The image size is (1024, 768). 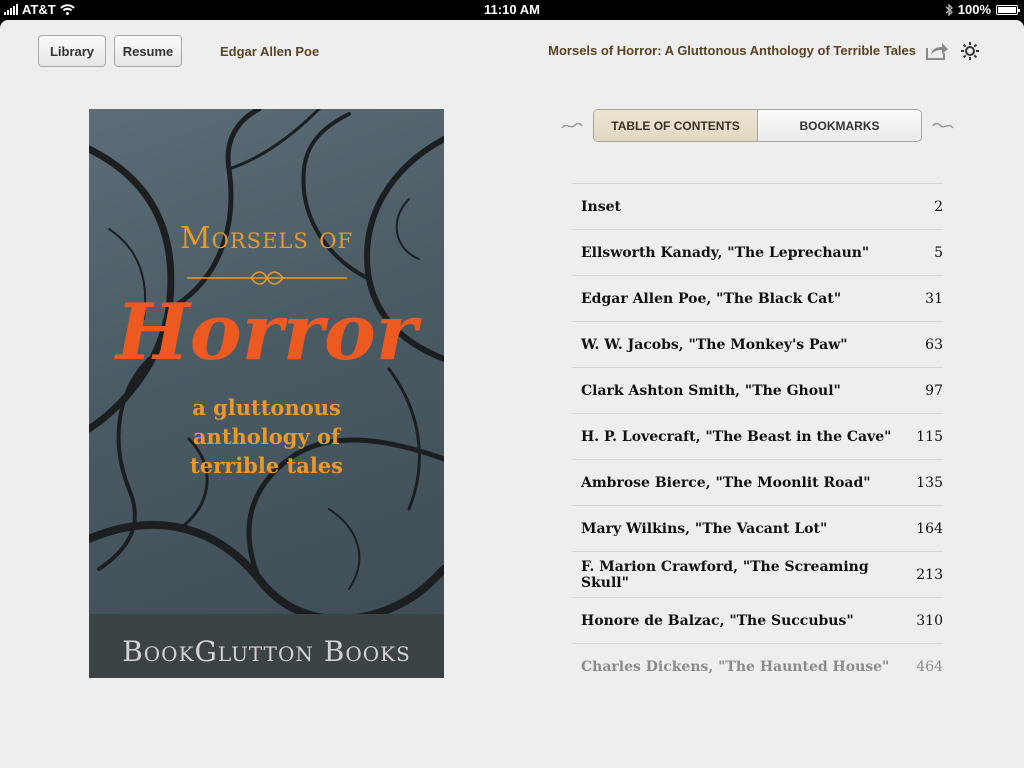 What do you see at coordinates (736, 436) in the screenshot?
I see `toc-chapter-title: H. P. Lovecraft, "The Beast in the Cave"` at bounding box center [736, 436].